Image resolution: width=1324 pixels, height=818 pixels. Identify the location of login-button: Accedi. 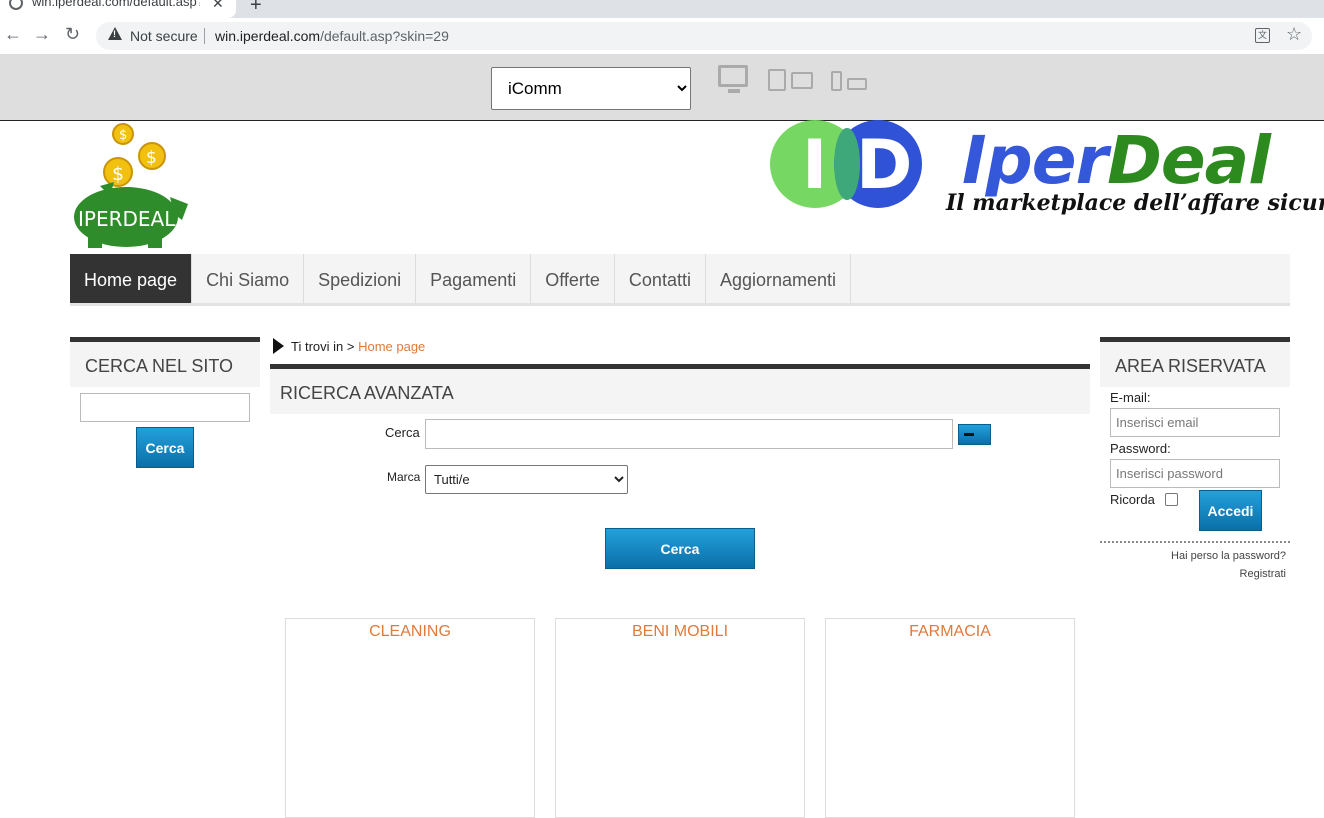
(1230, 510).